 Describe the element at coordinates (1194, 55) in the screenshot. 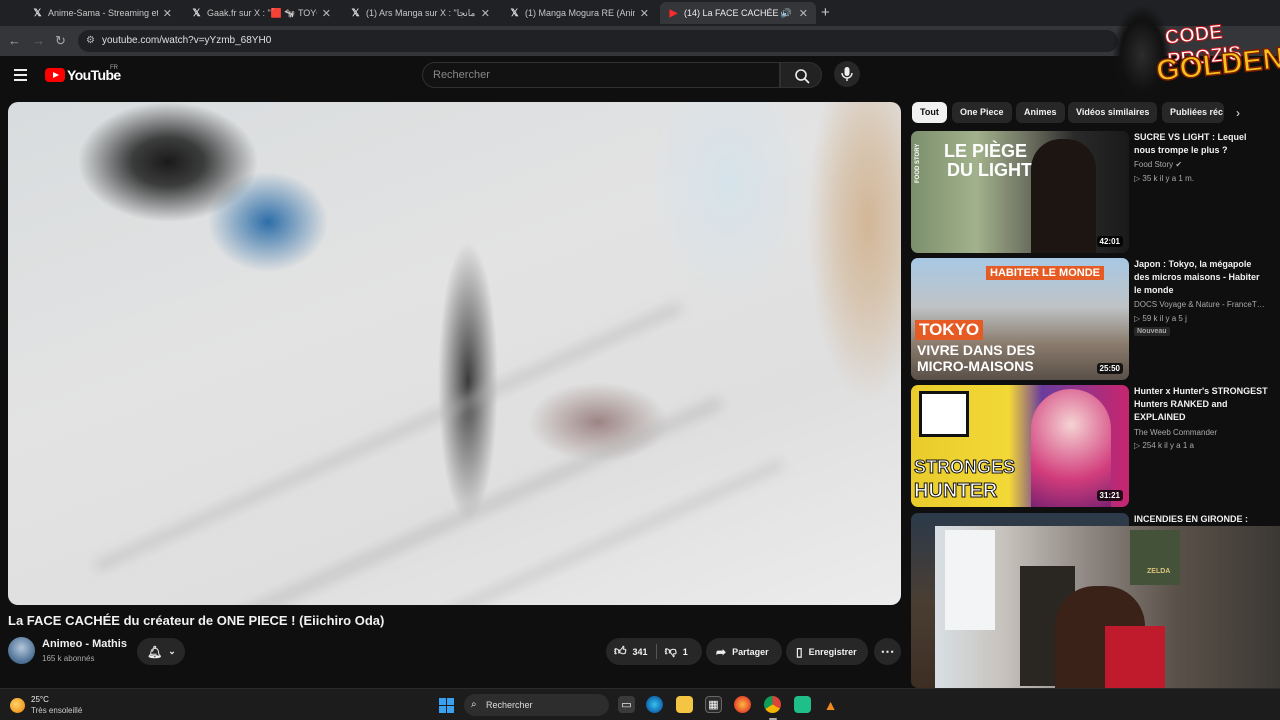

I see `promo-logo-overlay: CODE PROZIS GOLDENG` at that location.